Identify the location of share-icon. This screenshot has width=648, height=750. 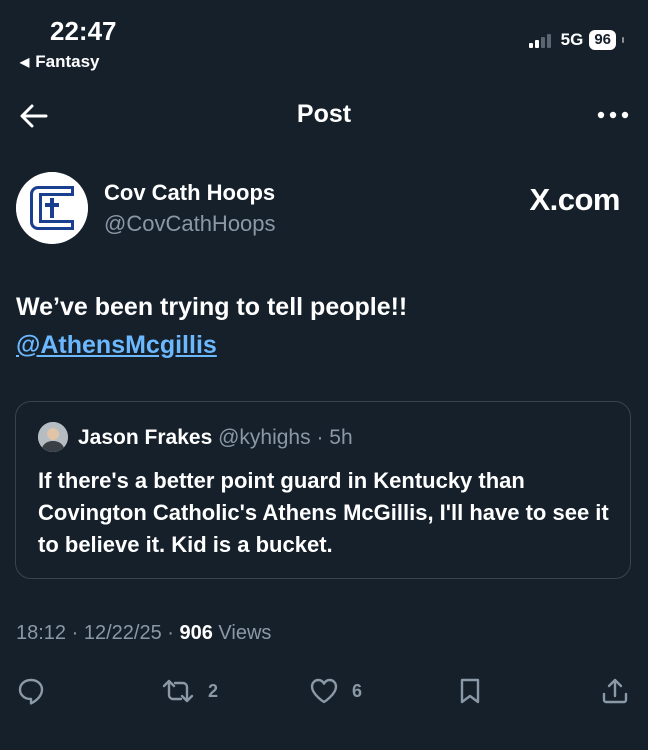
(615, 691).